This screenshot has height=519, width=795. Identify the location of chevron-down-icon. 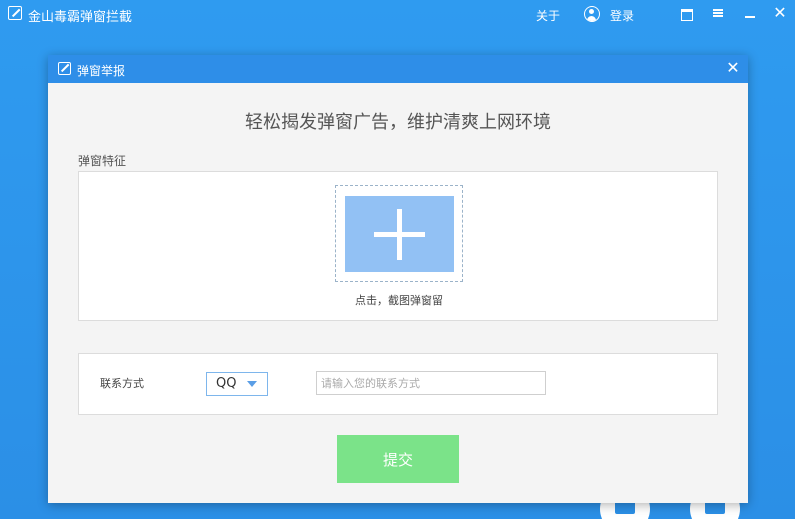
(252, 384).